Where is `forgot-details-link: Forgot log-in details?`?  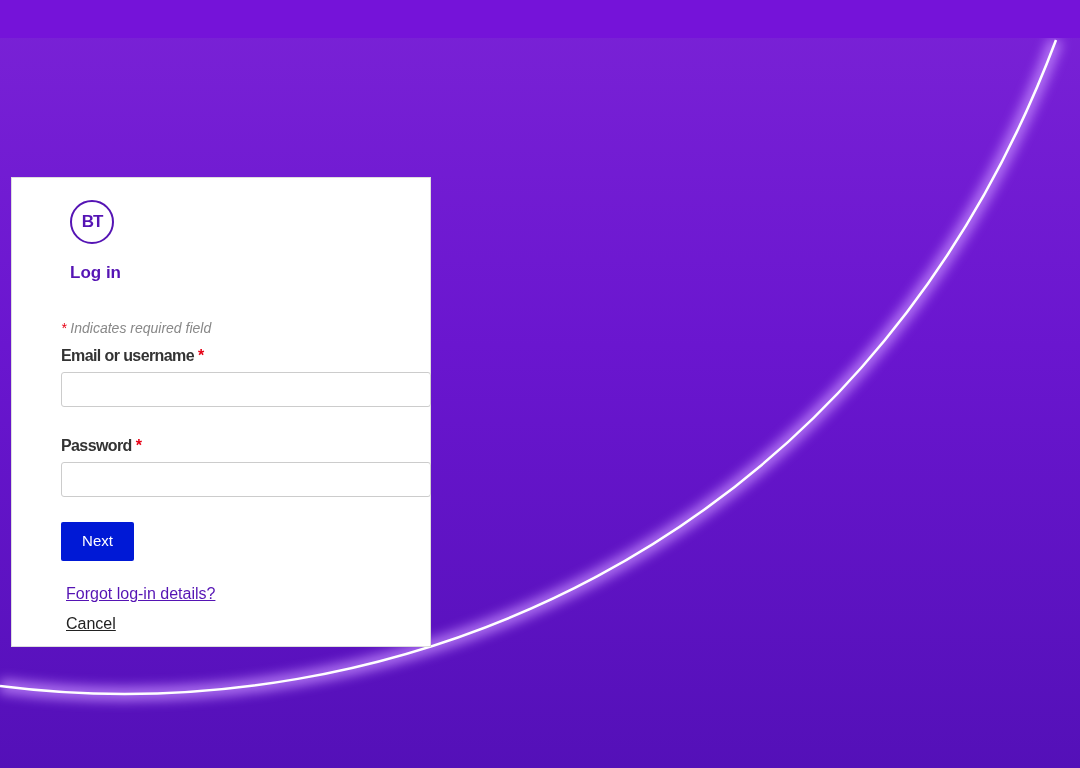 forgot-details-link: Forgot log-in details? is located at coordinates (141, 593).